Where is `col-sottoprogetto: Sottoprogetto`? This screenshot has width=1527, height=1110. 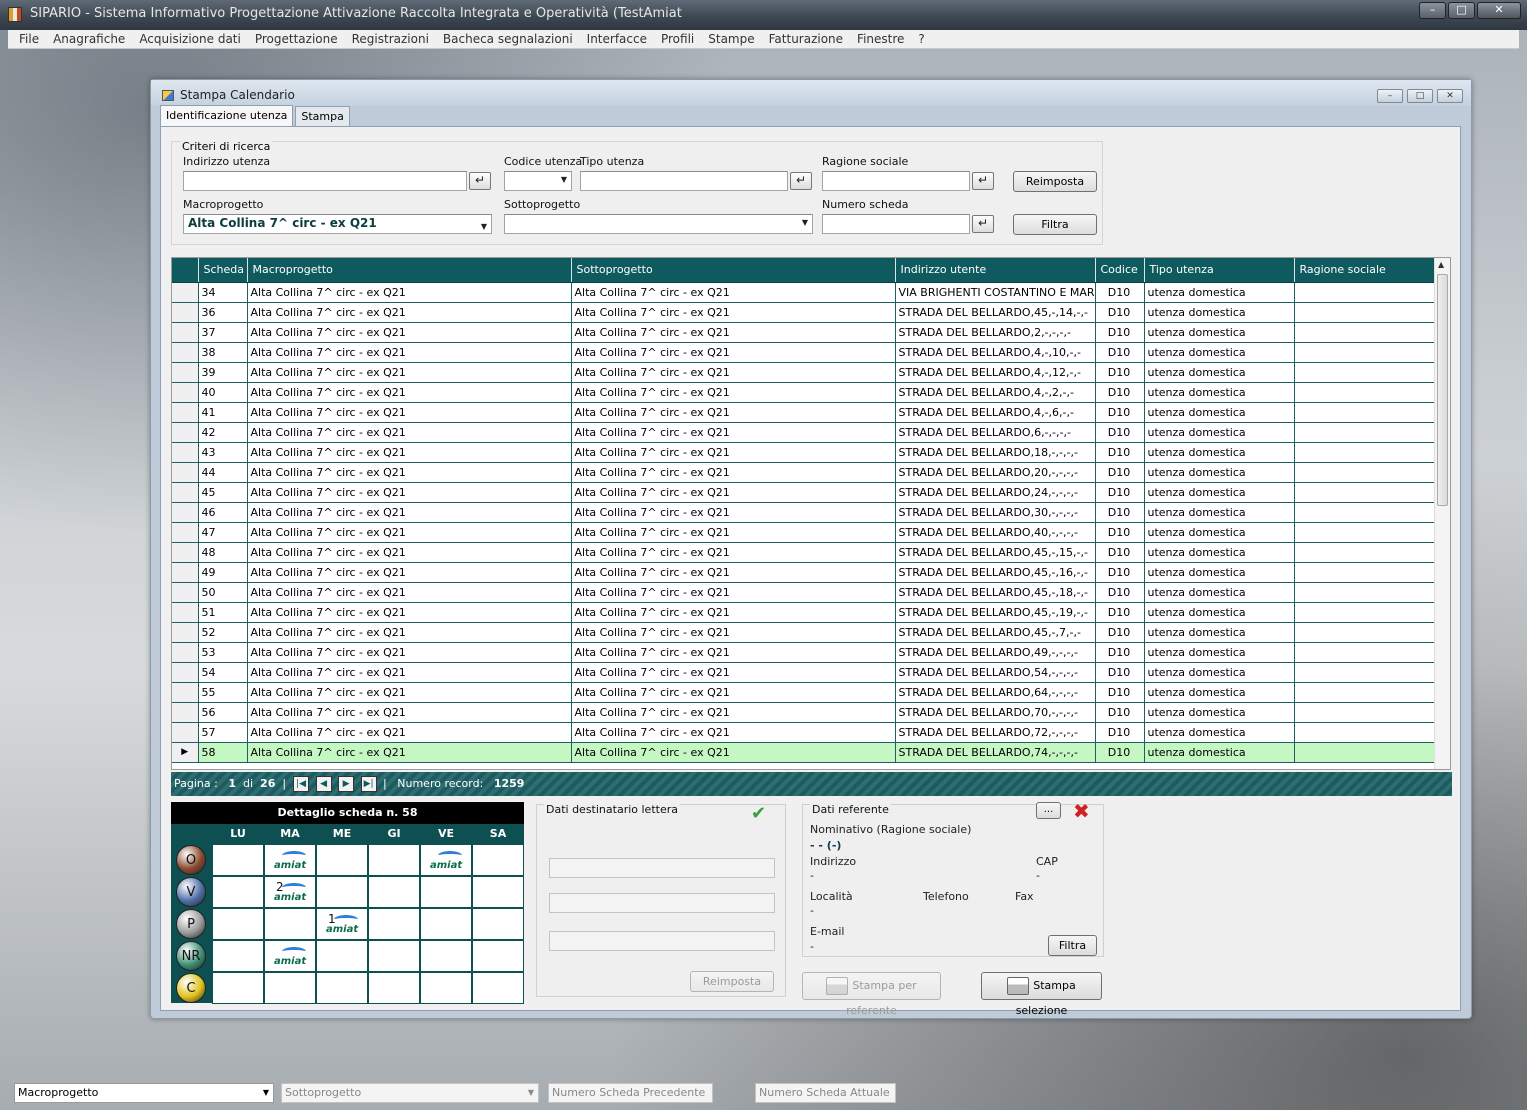 col-sottoprogetto: Sottoprogetto is located at coordinates (733, 270).